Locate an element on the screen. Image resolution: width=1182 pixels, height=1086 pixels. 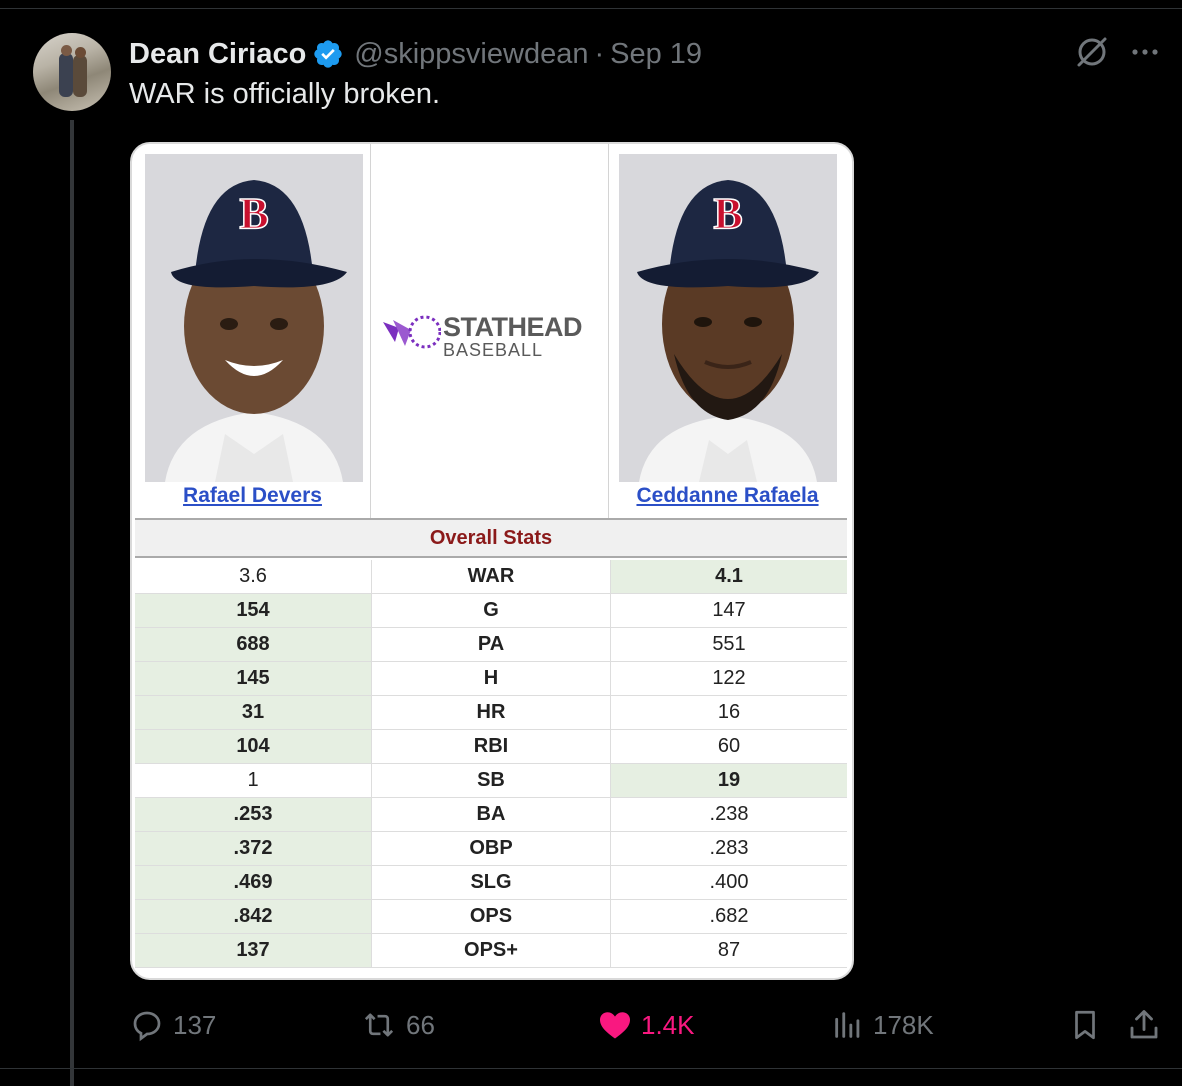
post-text: WAR is officially broken. is located at coordinates (285, 94).